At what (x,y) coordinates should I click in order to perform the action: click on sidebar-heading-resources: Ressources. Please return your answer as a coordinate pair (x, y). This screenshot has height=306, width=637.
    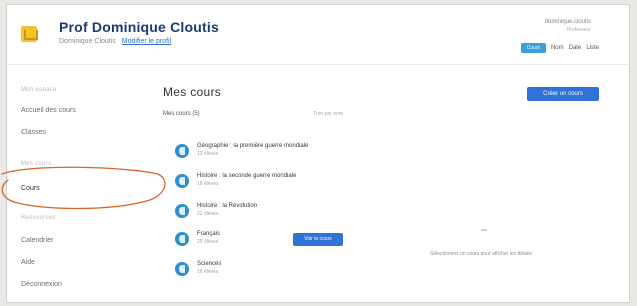
    Looking at the image, I should click on (38, 218).